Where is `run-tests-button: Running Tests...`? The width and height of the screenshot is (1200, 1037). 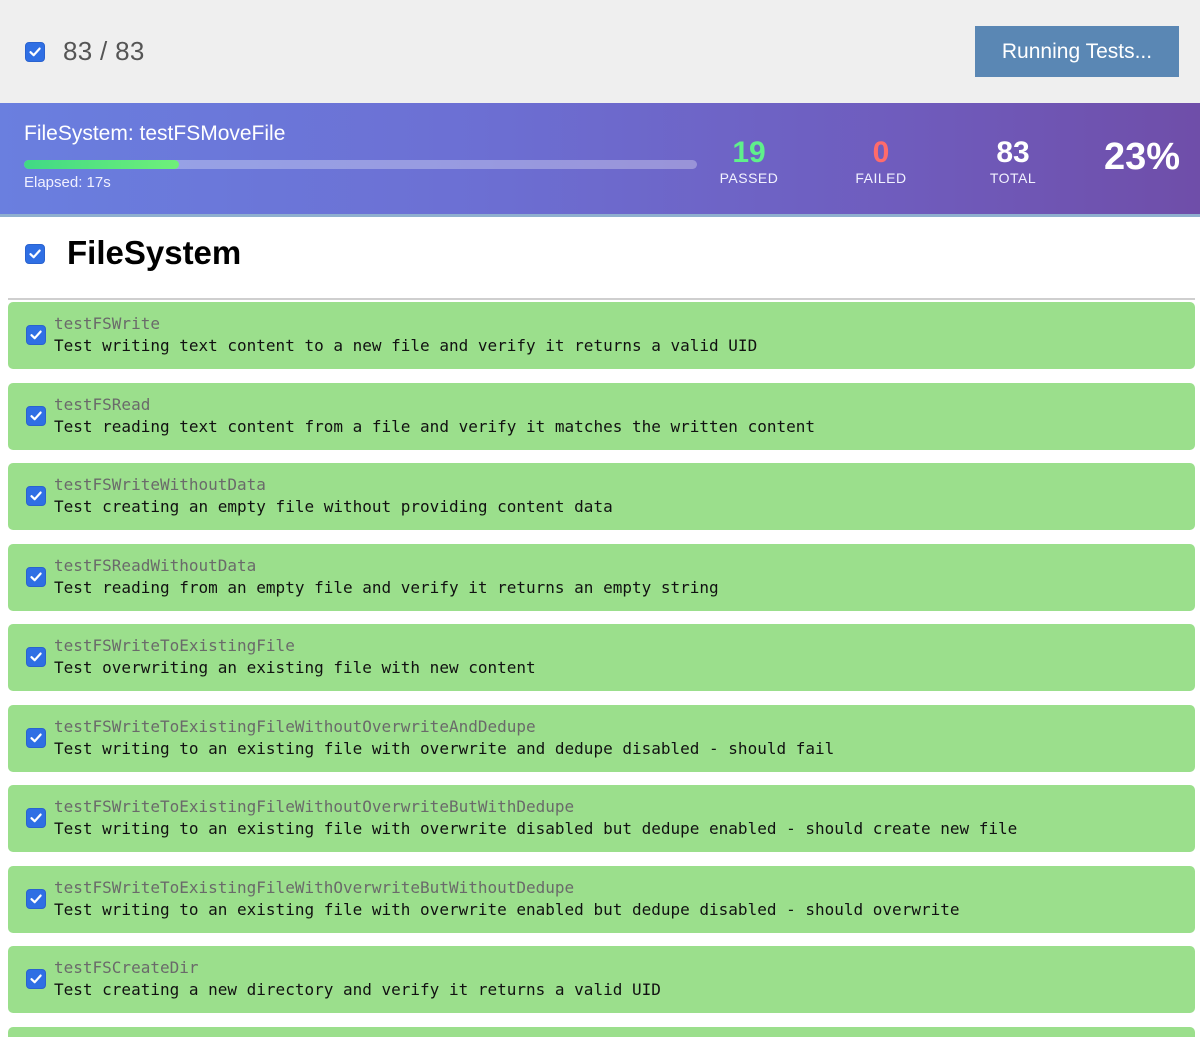
run-tests-button: Running Tests... is located at coordinates (1077, 51).